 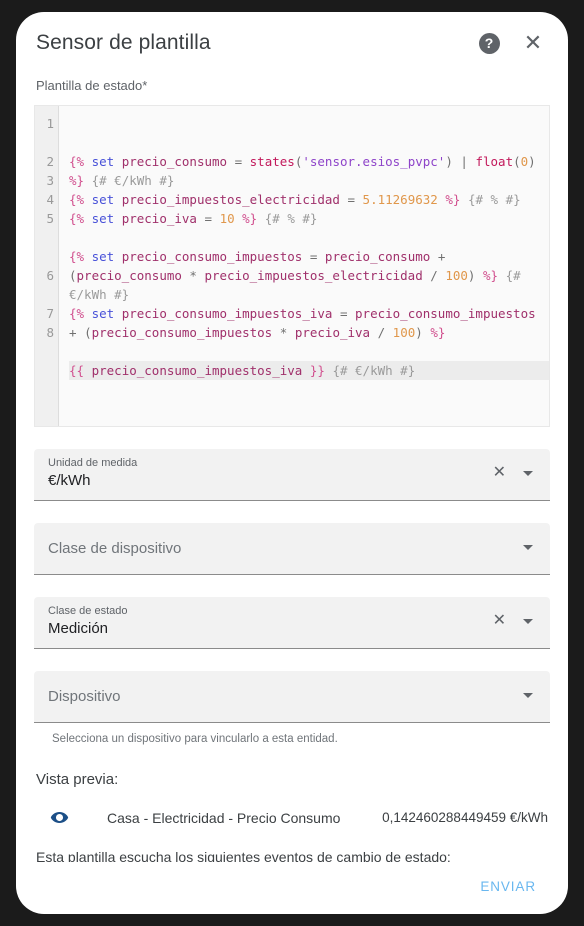 I want to click on line-number: 7, so click(x=50, y=313).